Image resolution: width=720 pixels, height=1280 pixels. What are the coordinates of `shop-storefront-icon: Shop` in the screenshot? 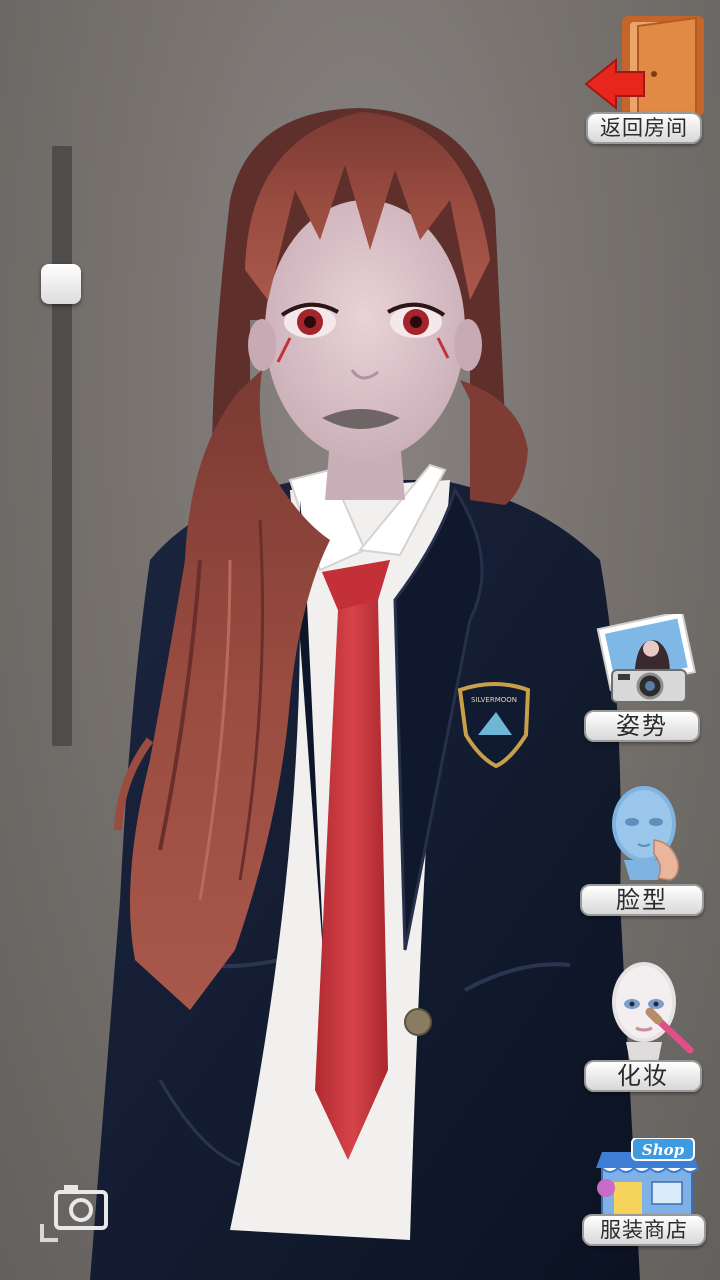 It's located at (647, 1177).